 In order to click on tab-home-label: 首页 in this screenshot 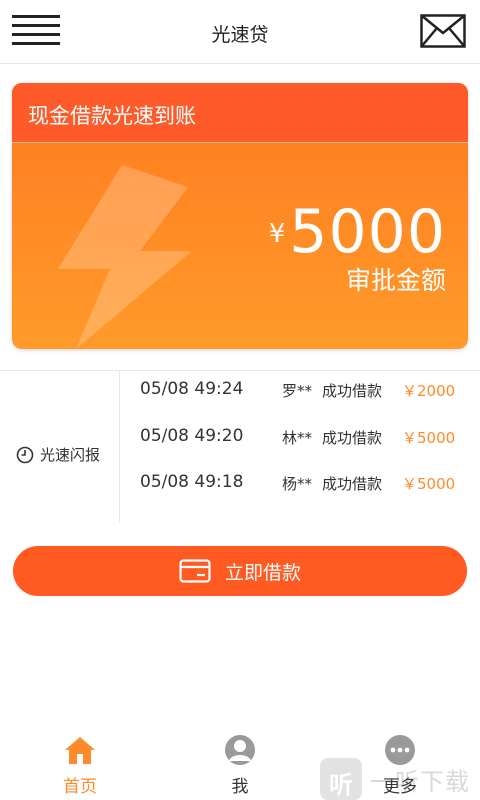, I will do `click(80, 787)`.